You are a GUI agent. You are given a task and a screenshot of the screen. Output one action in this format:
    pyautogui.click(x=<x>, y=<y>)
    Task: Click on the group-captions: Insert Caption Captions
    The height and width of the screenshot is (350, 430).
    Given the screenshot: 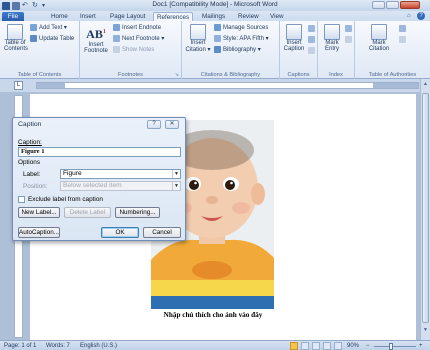 What is the action you would take?
    pyautogui.click(x=299, y=50)
    